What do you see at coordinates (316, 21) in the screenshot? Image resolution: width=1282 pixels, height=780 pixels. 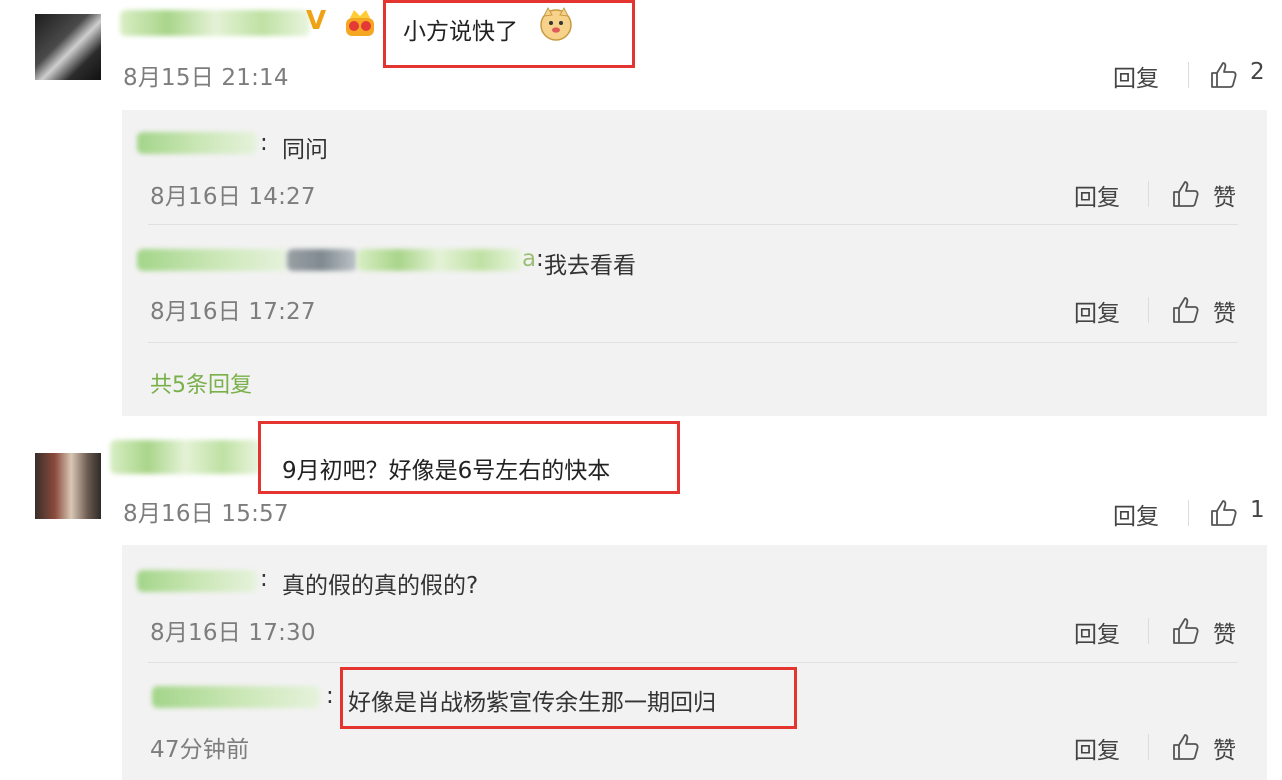 I see `verified-v-icon: V` at bounding box center [316, 21].